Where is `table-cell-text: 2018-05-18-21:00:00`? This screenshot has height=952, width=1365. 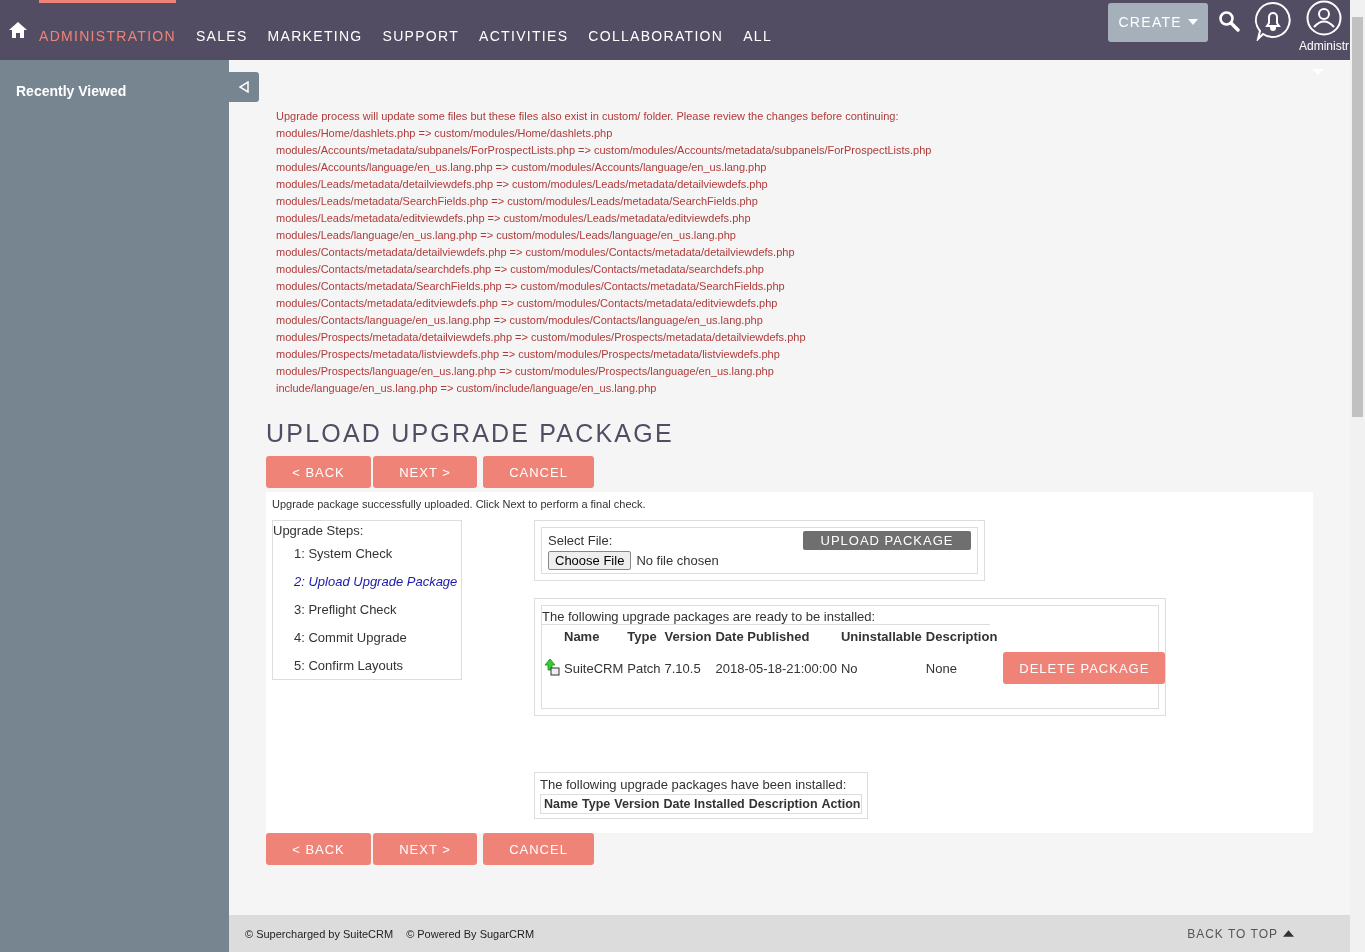
table-cell-text: 2018-05-18-21:00:00 is located at coordinates (776, 668).